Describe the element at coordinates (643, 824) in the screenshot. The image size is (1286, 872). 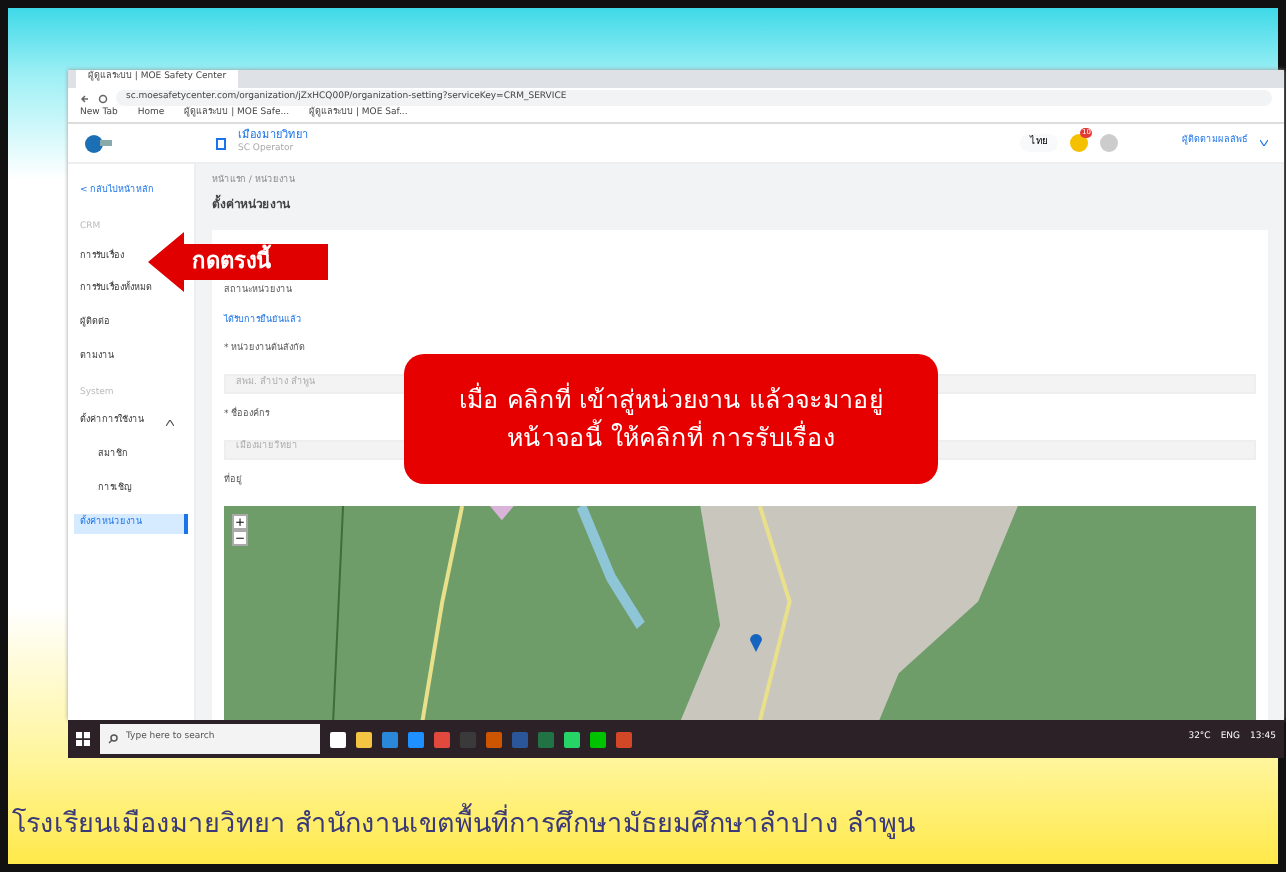
I see `caption-text: โรงเรียนเมืองมายวิทยา สำนักงานเขตพื้นที่การศึกษามัธยมศึกษาลำปาง ลำพูน` at that location.